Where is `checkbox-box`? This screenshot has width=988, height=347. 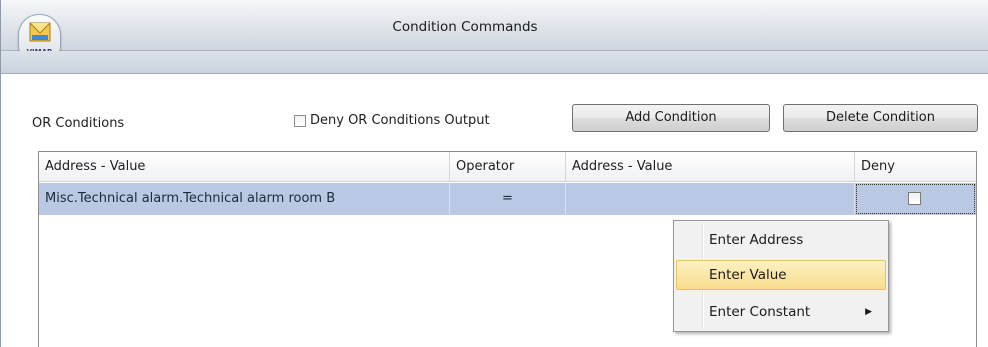
checkbox-box is located at coordinates (300, 120).